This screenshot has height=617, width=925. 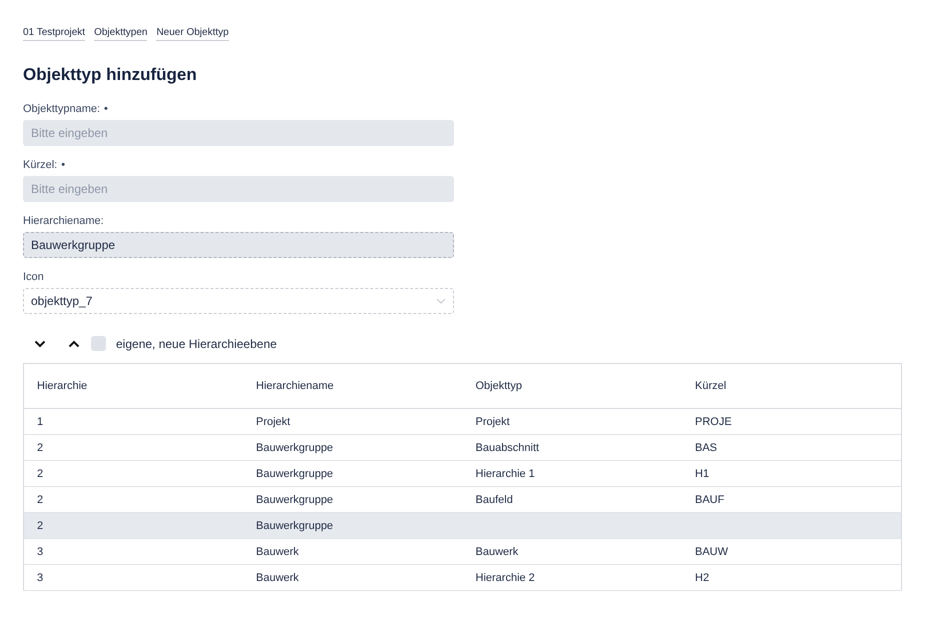 I want to click on table-row: 1 Projekt Projekt PROJE, so click(x=463, y=421).